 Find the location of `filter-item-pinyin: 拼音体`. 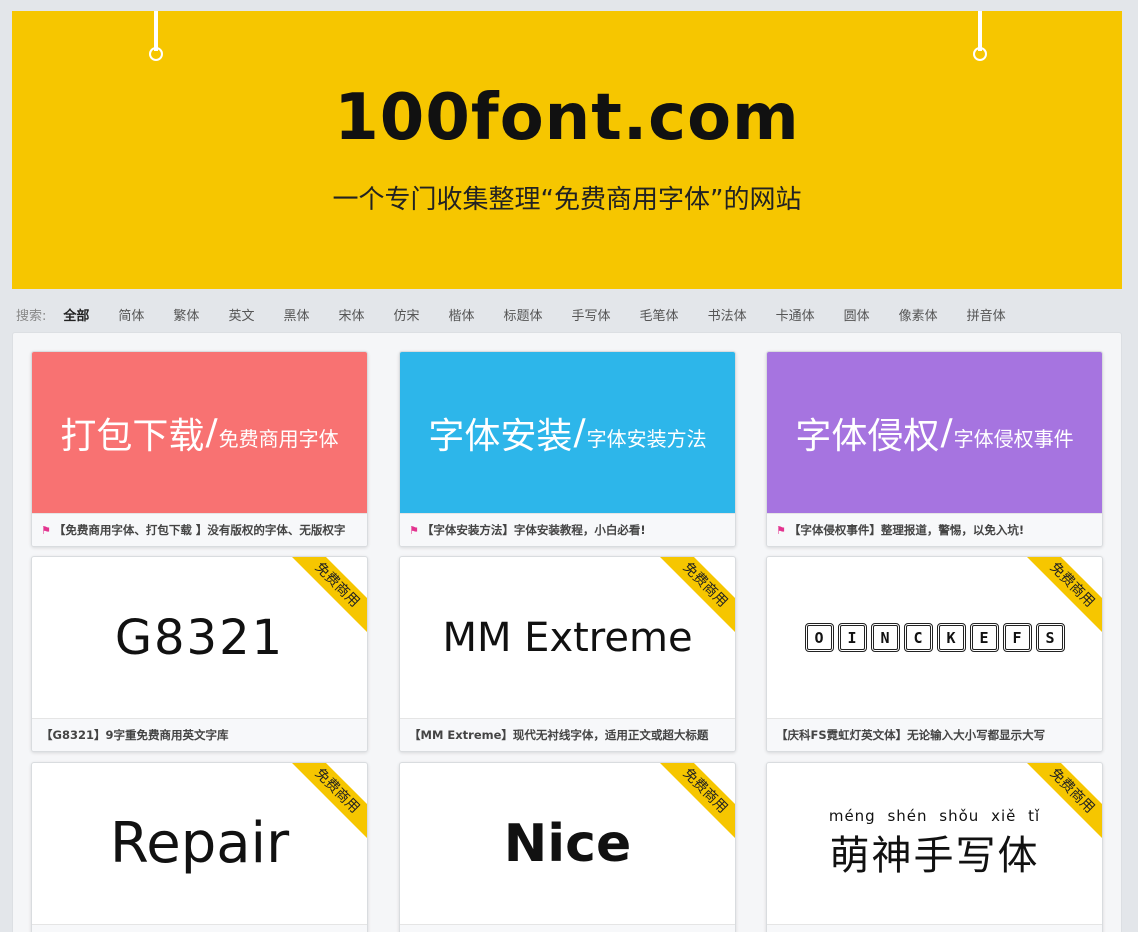

filter-item-pinyin: 拼音体 is located at coordinates (986, 314).